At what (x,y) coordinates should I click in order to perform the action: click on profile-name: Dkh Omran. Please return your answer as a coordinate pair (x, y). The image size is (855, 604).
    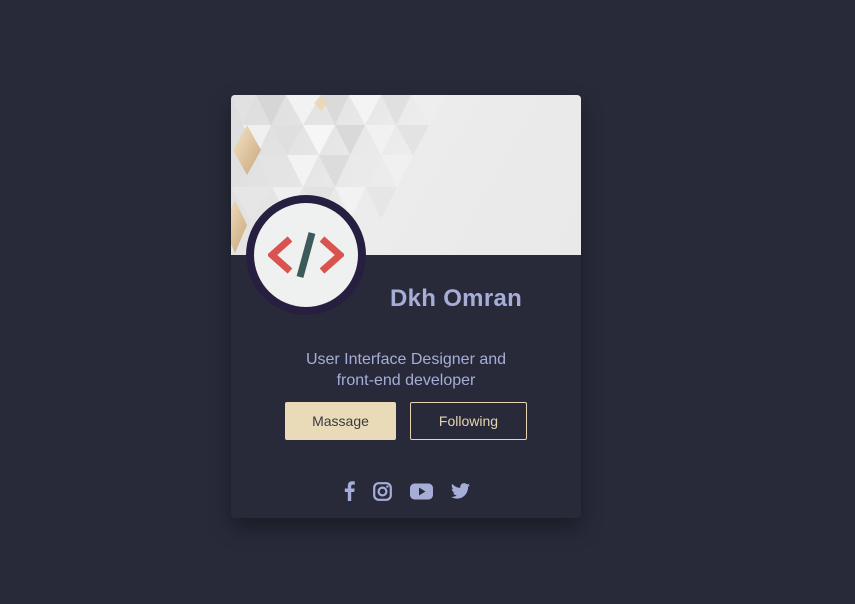
    Looking at the image, I should click on (456, 298).